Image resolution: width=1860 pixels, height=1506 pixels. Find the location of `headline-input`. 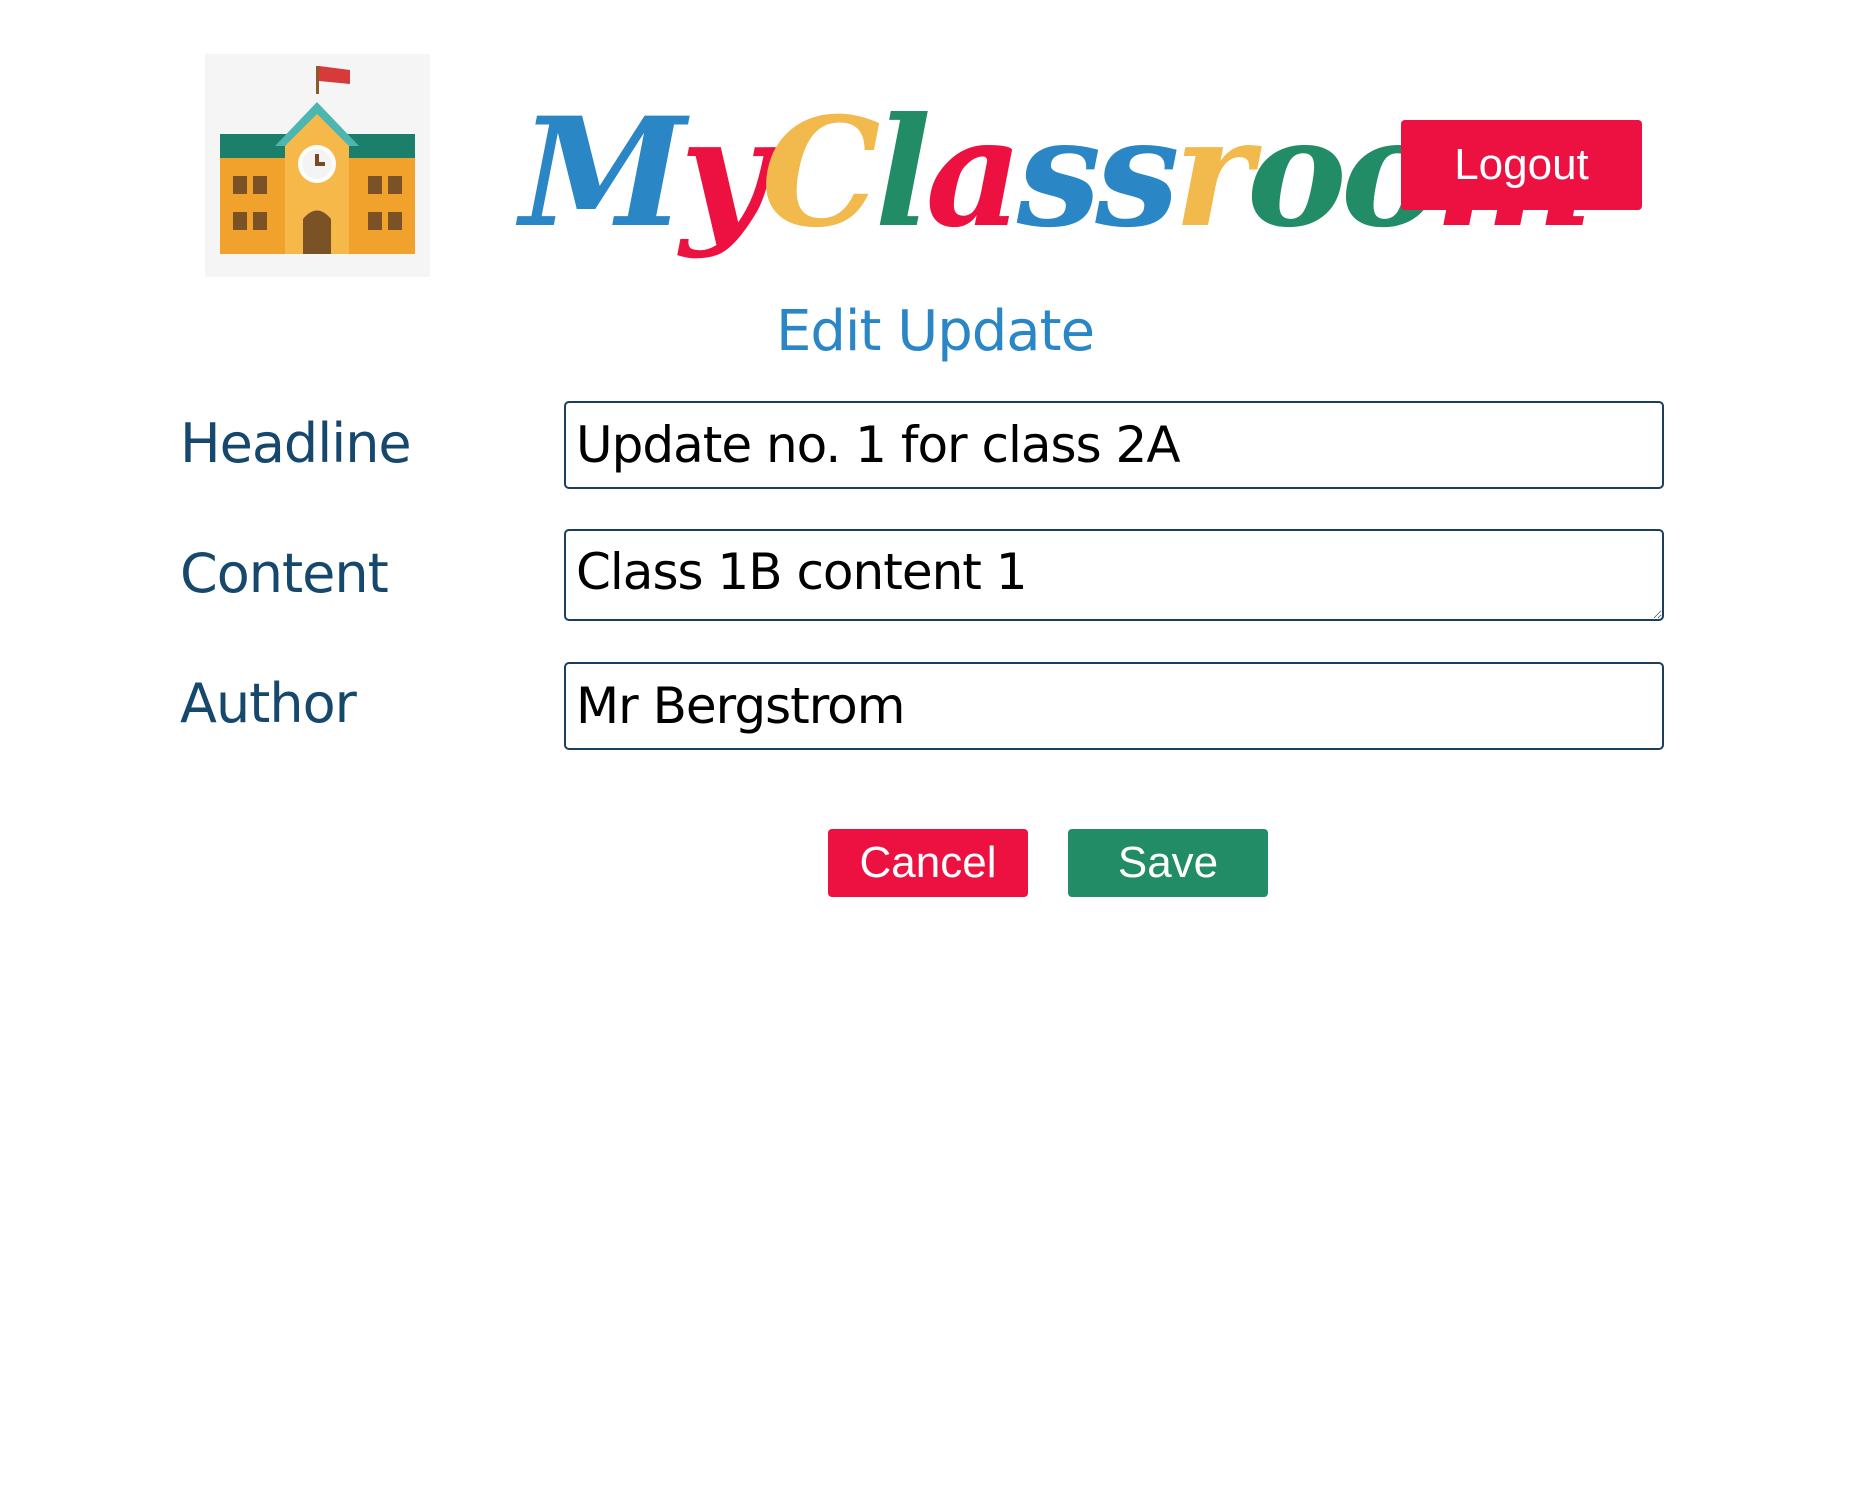

headline-input is located at coordinates (1114, 445).